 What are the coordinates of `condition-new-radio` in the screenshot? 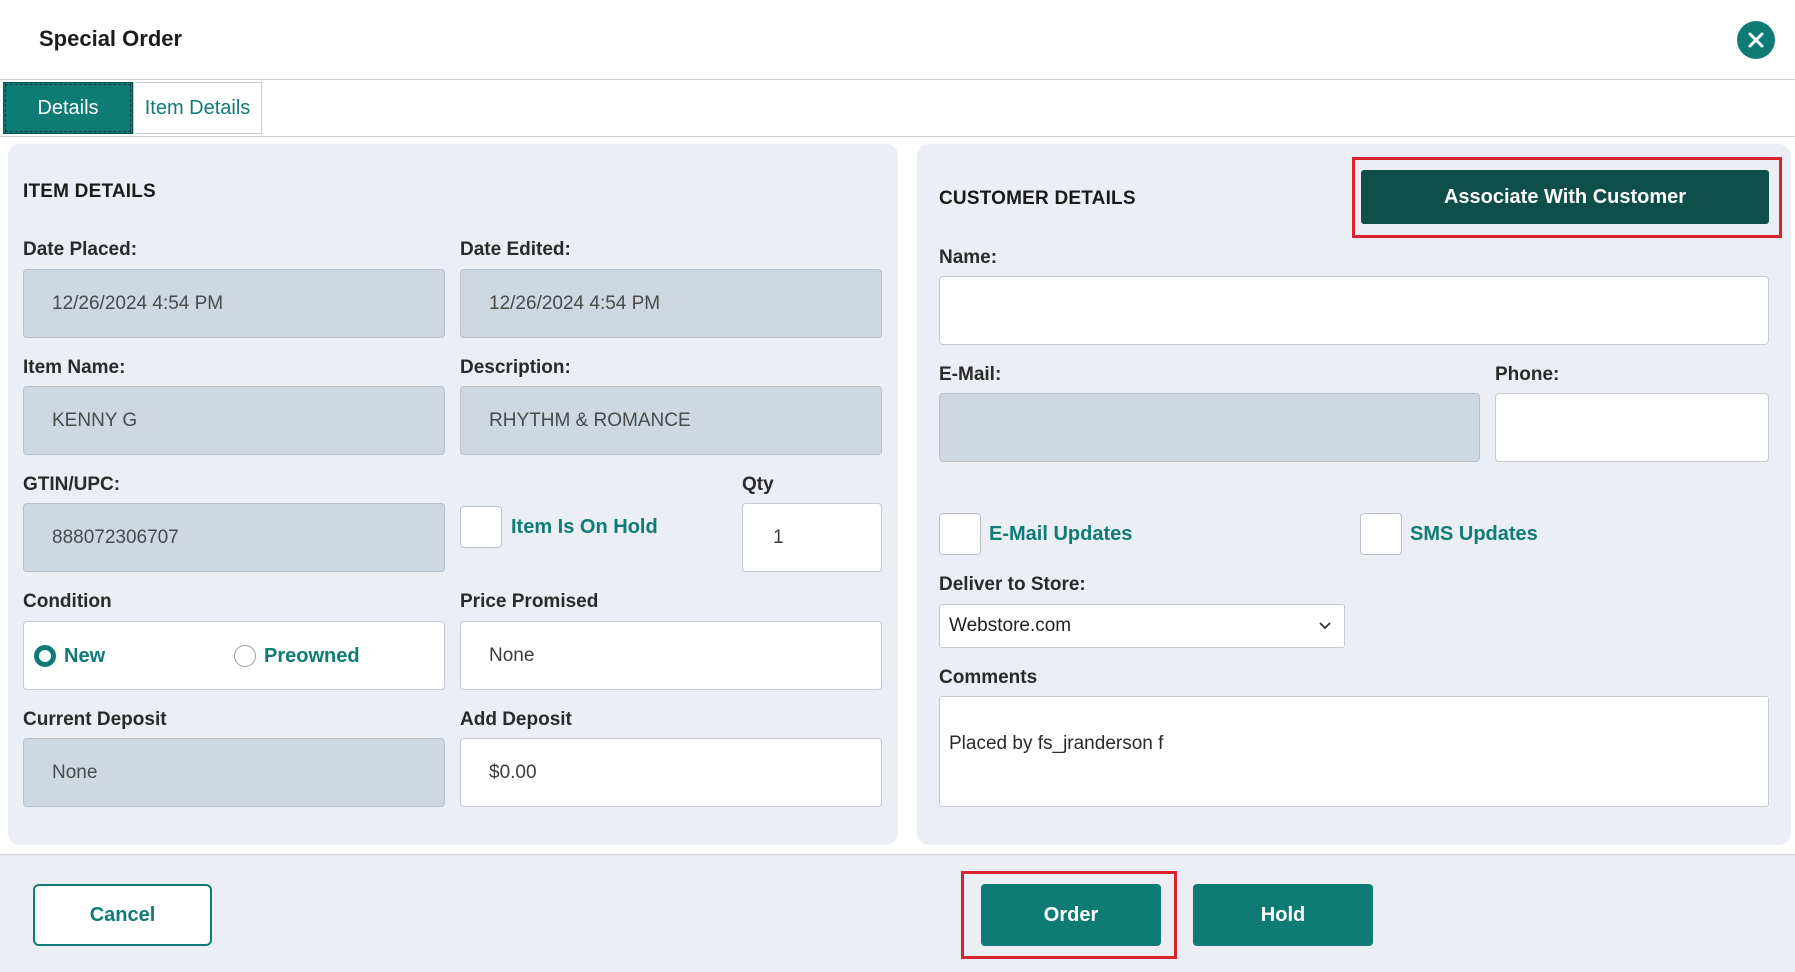 It's located at (45, 656).